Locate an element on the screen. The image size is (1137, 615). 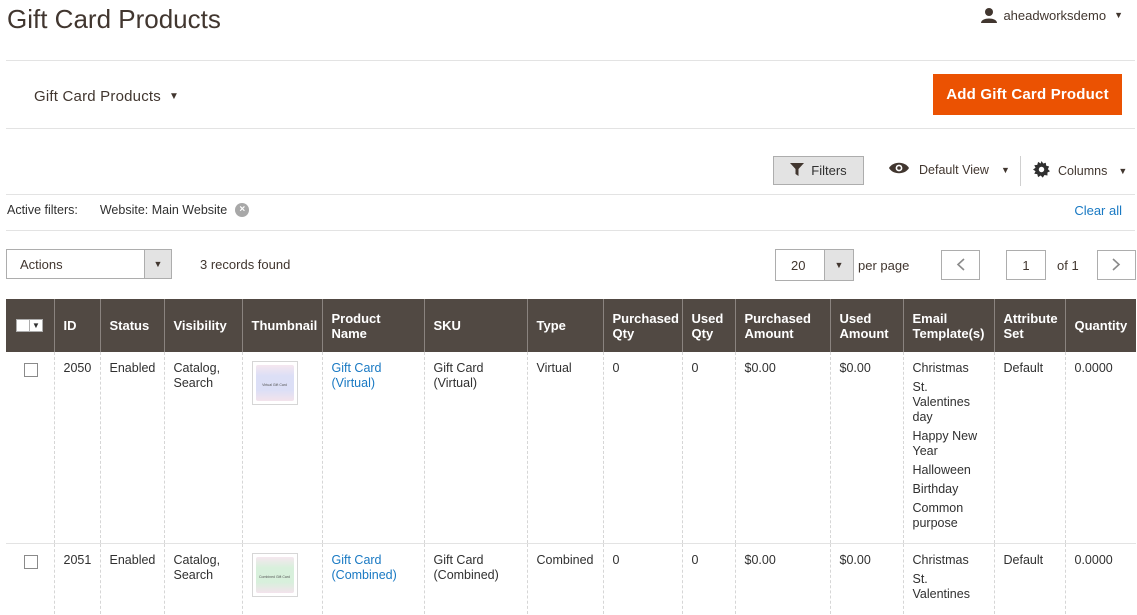
product-thumbnail: Combined Gift Card is located at coordinates (274, 575).